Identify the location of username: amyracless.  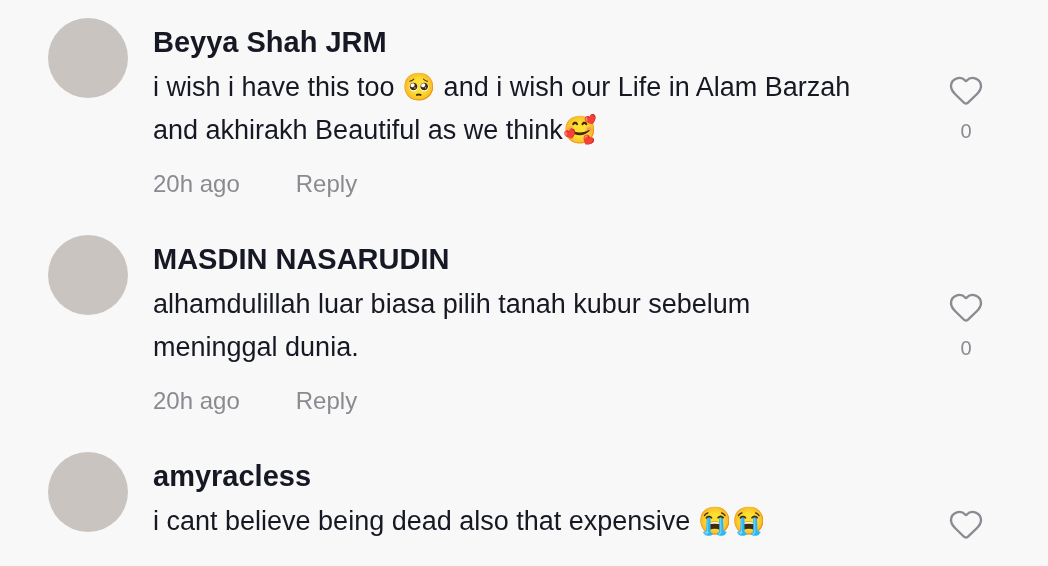
(513, 476).